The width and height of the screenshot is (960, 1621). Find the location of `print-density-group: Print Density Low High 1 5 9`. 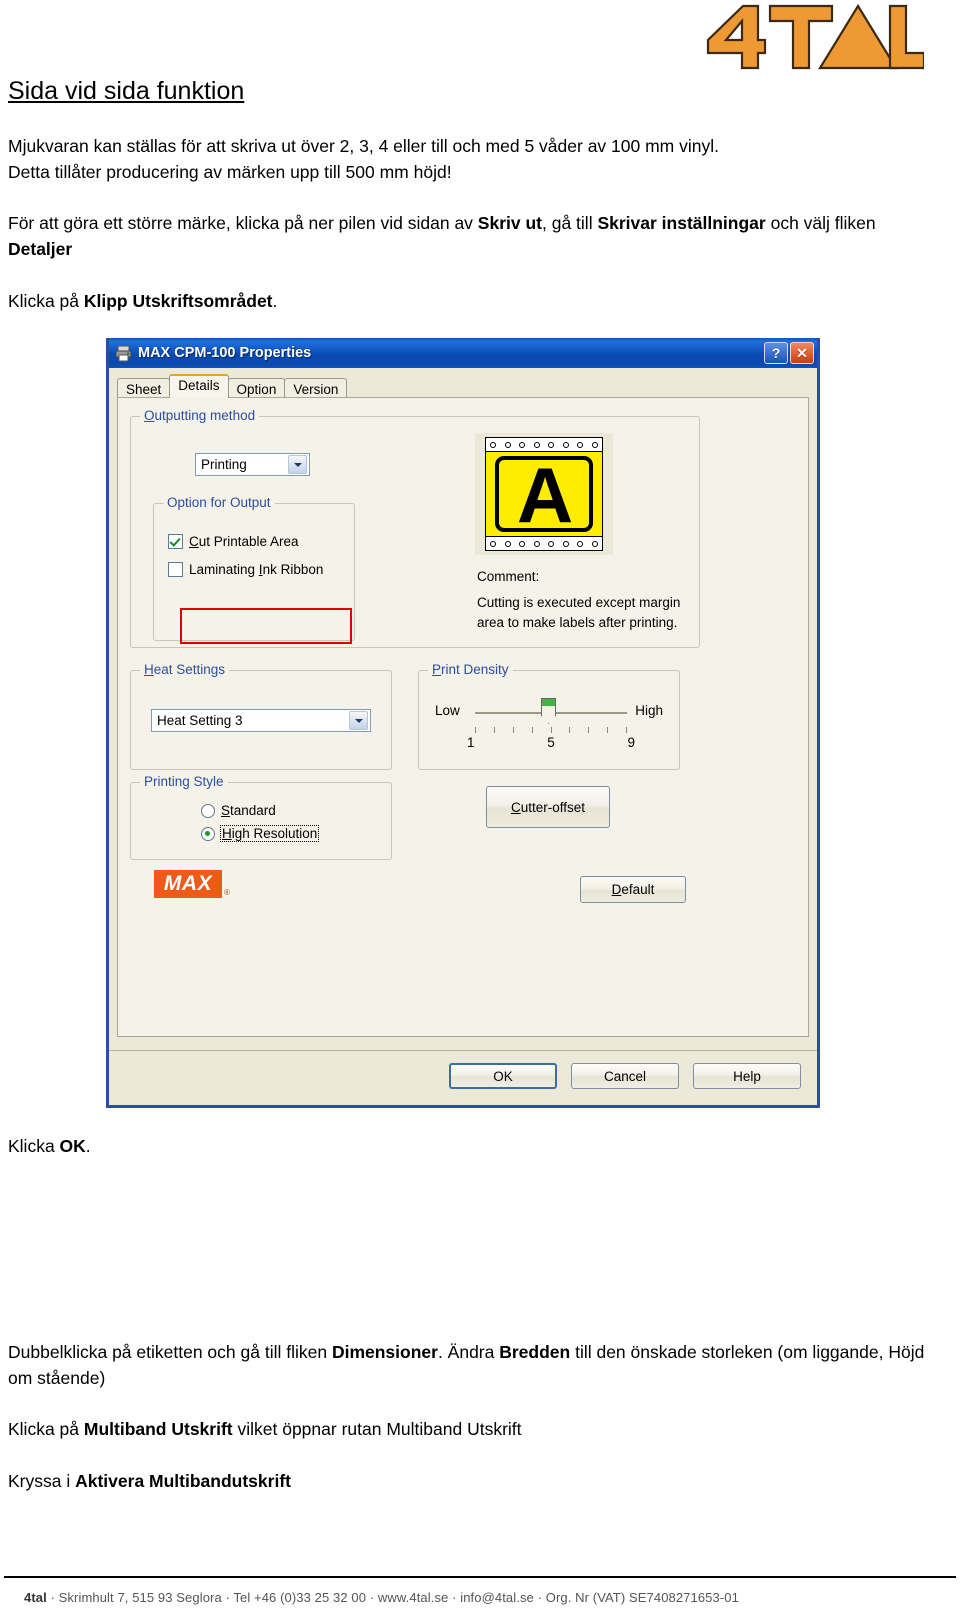

print-density-group: Print Density Low High 1 5 9 is located at coordinates (549, 716).